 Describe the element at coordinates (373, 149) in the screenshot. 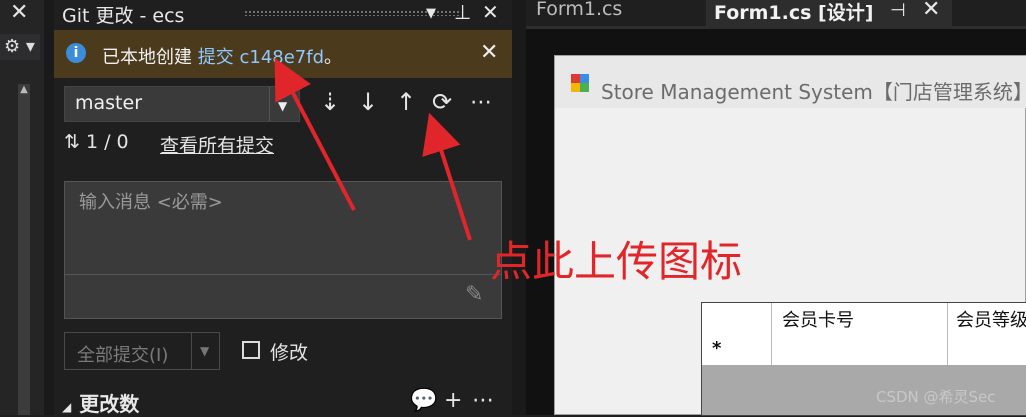

I see `annotation-arrows` at that location.